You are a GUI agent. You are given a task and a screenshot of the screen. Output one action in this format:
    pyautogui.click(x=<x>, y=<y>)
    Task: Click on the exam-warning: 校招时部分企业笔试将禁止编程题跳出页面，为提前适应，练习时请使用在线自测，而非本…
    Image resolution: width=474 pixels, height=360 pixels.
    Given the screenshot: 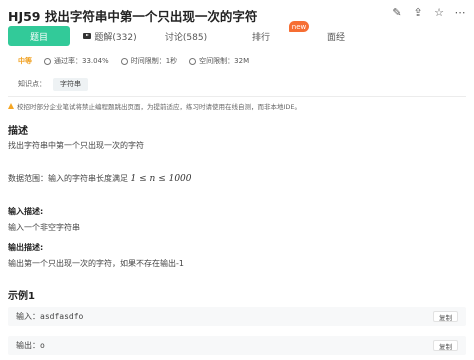 What is the action you would take?
    pyautogui.click(x=154, y=106)
    